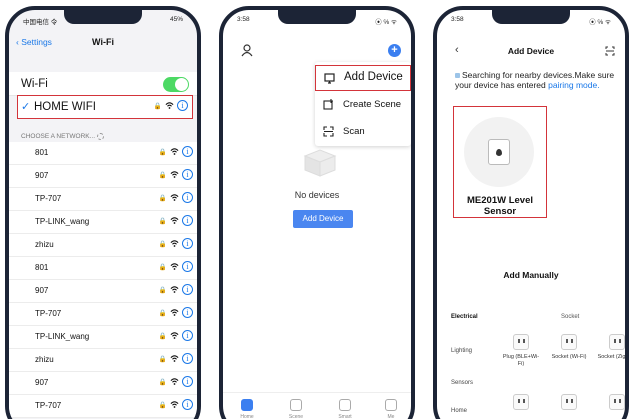  Describe the element at coordinates (42, 382) in the screenshot. I see `network-name: 907` at that location.